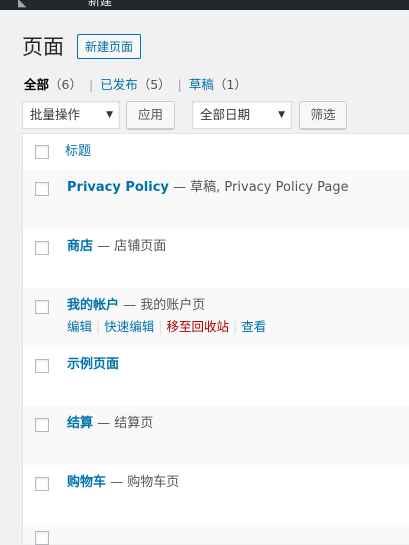  Describe the element at coordinates (109, 46) in the screenshot. I see `add-new-page-button: 新建页面` at that location.